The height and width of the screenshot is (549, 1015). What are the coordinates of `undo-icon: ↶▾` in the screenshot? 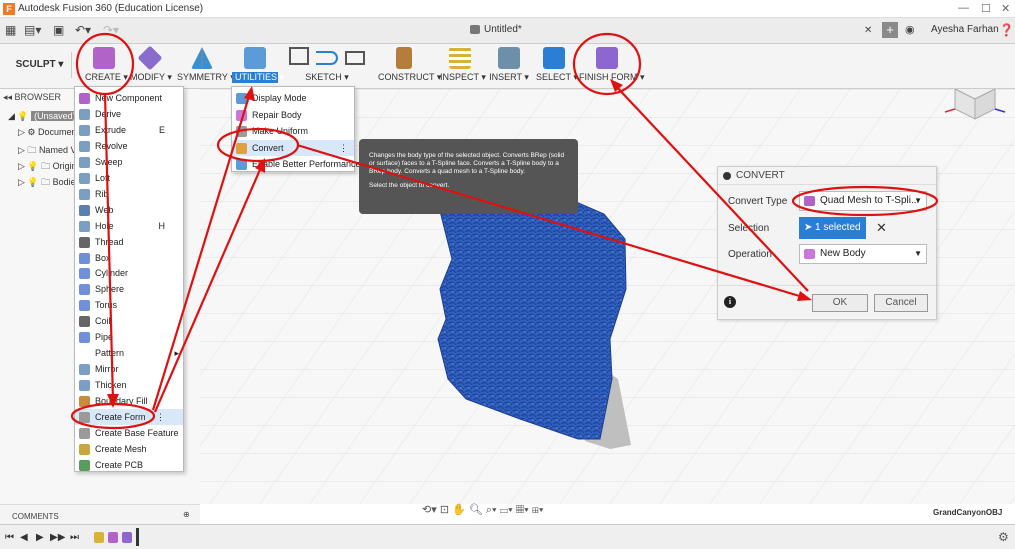 It's located at (83, 30).